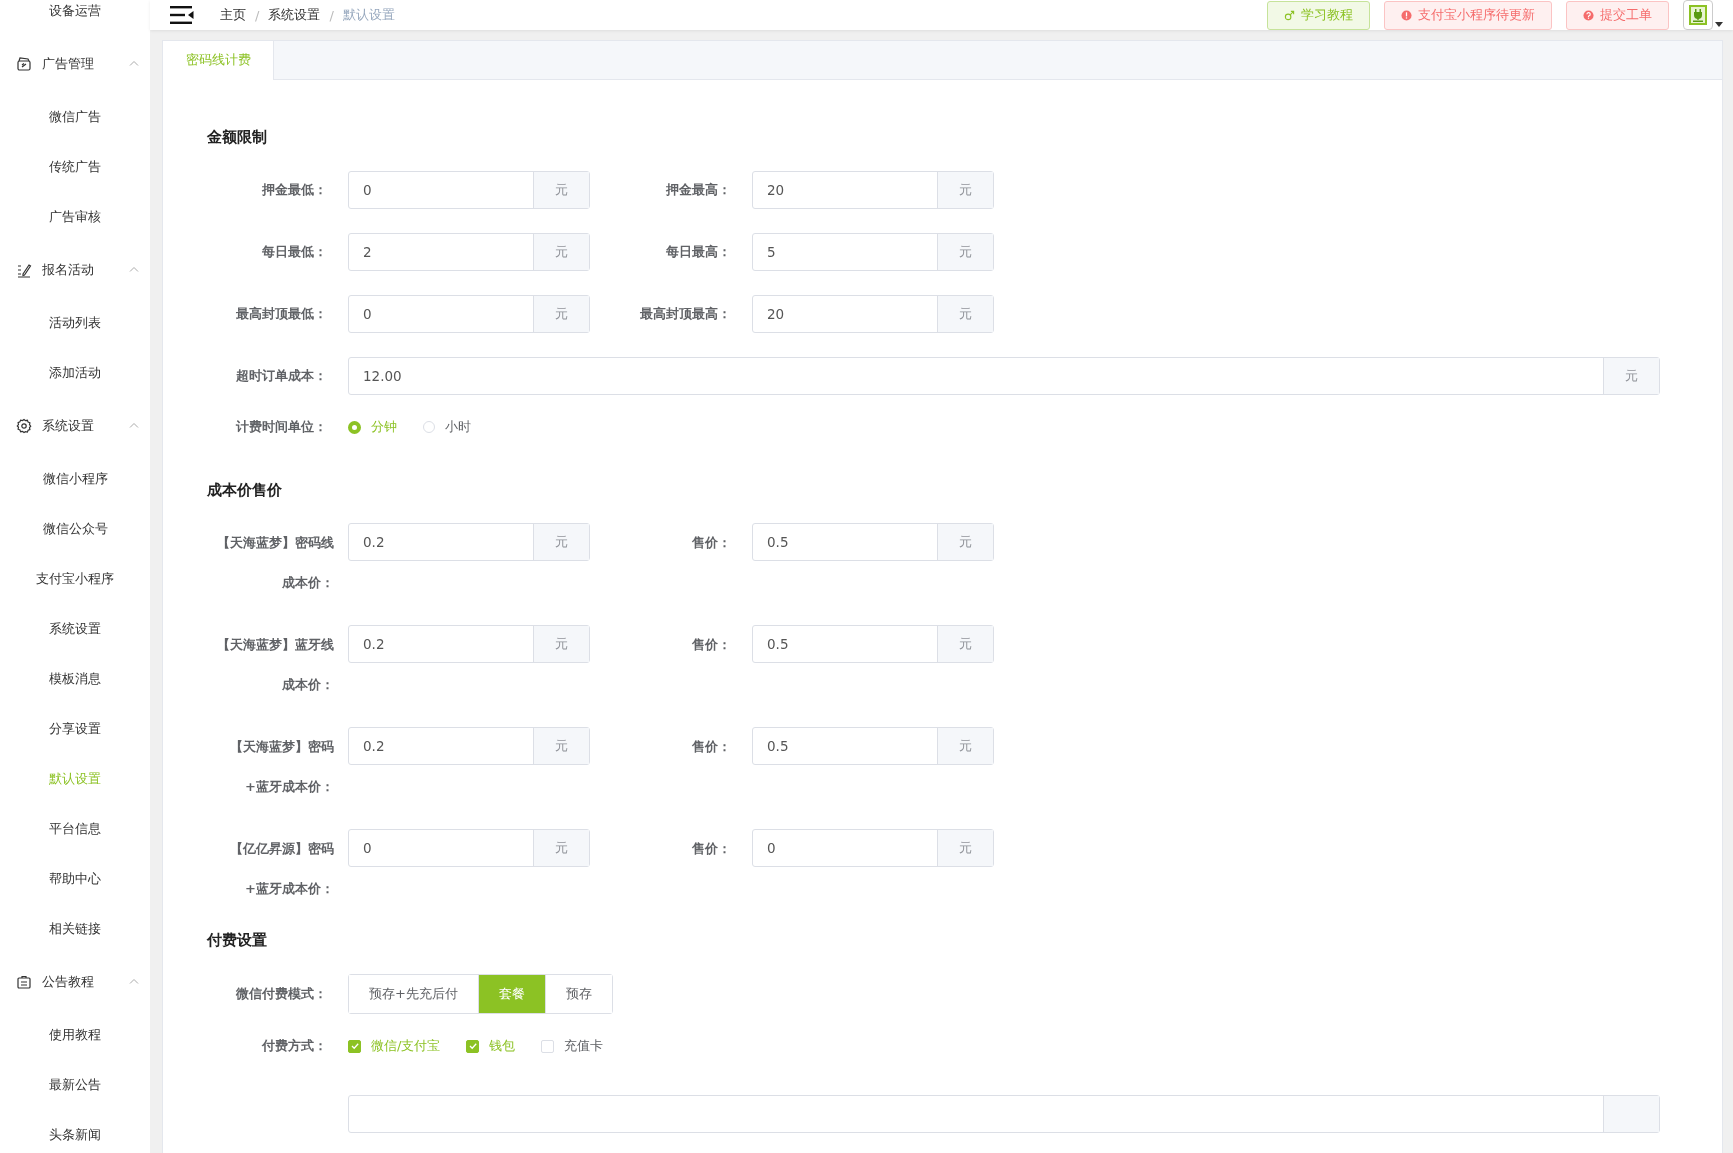  What do you see at coordinates (237, 940) in the screenshot?
I see `section-title: 付费设置` at bounding box center [237, 940].